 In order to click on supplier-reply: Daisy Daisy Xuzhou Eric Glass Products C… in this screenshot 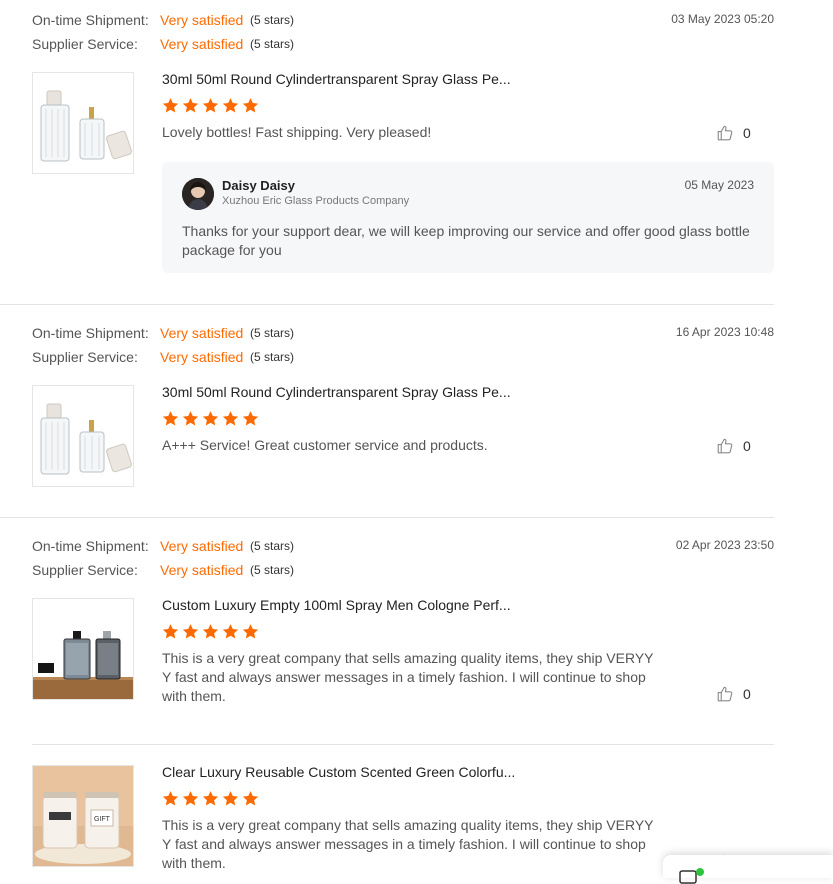, I will do `click(468, 217)`.